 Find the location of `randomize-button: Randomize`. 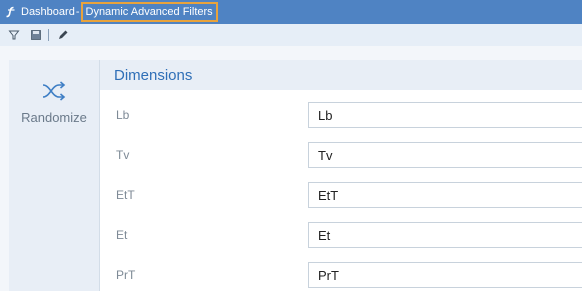

randomize-button: Randomize is located at coordinates (54, 110).